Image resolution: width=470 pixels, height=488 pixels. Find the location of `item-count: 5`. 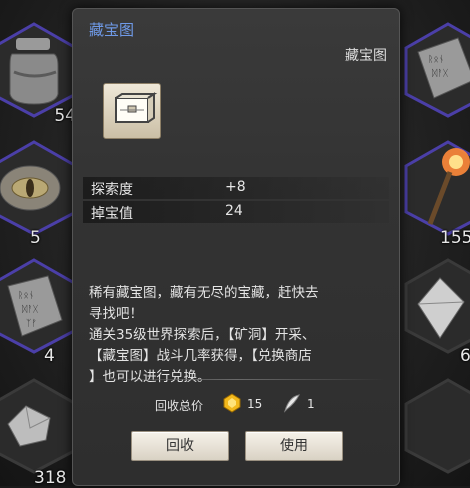

item-count: 5 is located at coordinates (35, 238).